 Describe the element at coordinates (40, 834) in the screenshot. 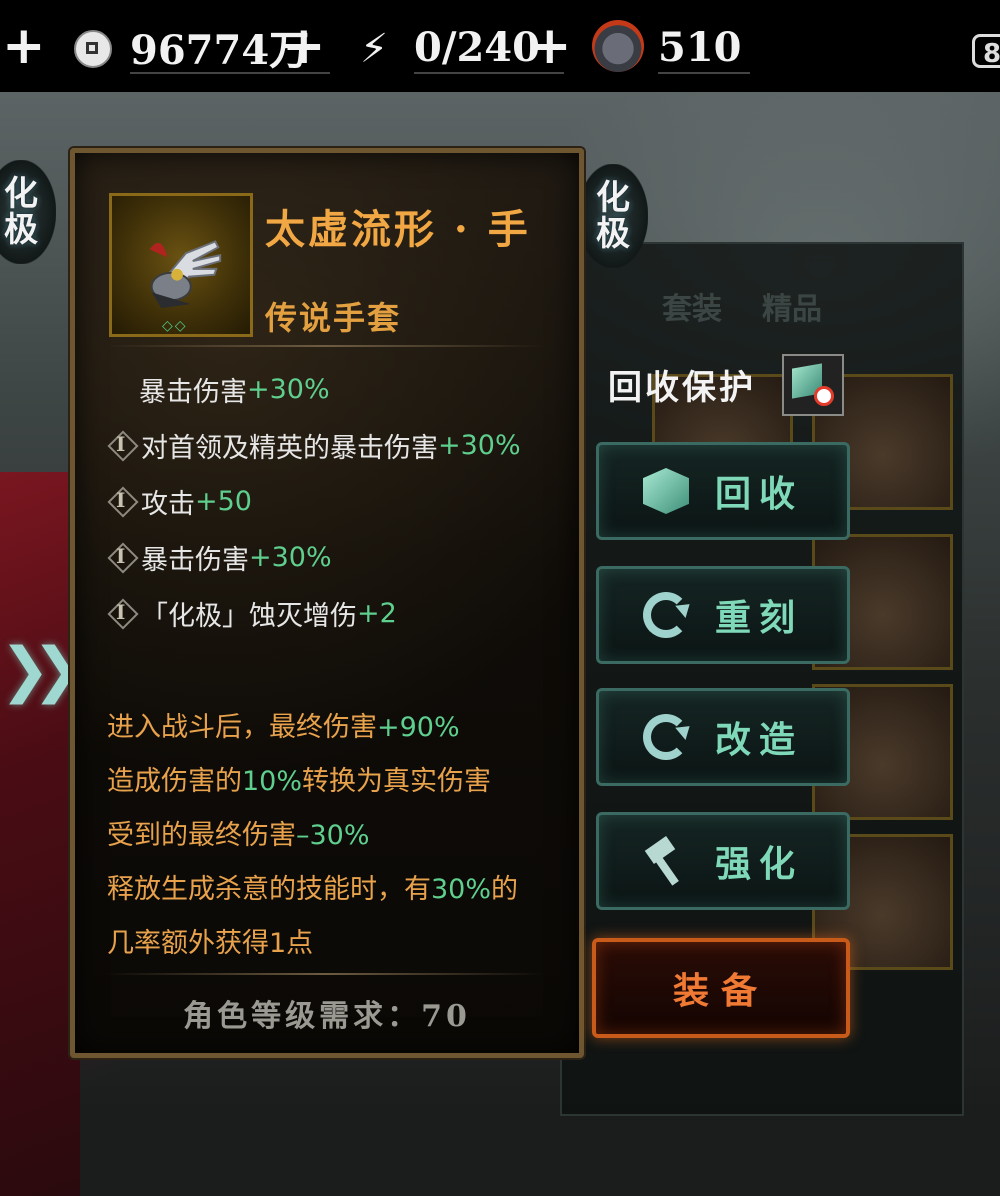

I see `character-figure` at that location.